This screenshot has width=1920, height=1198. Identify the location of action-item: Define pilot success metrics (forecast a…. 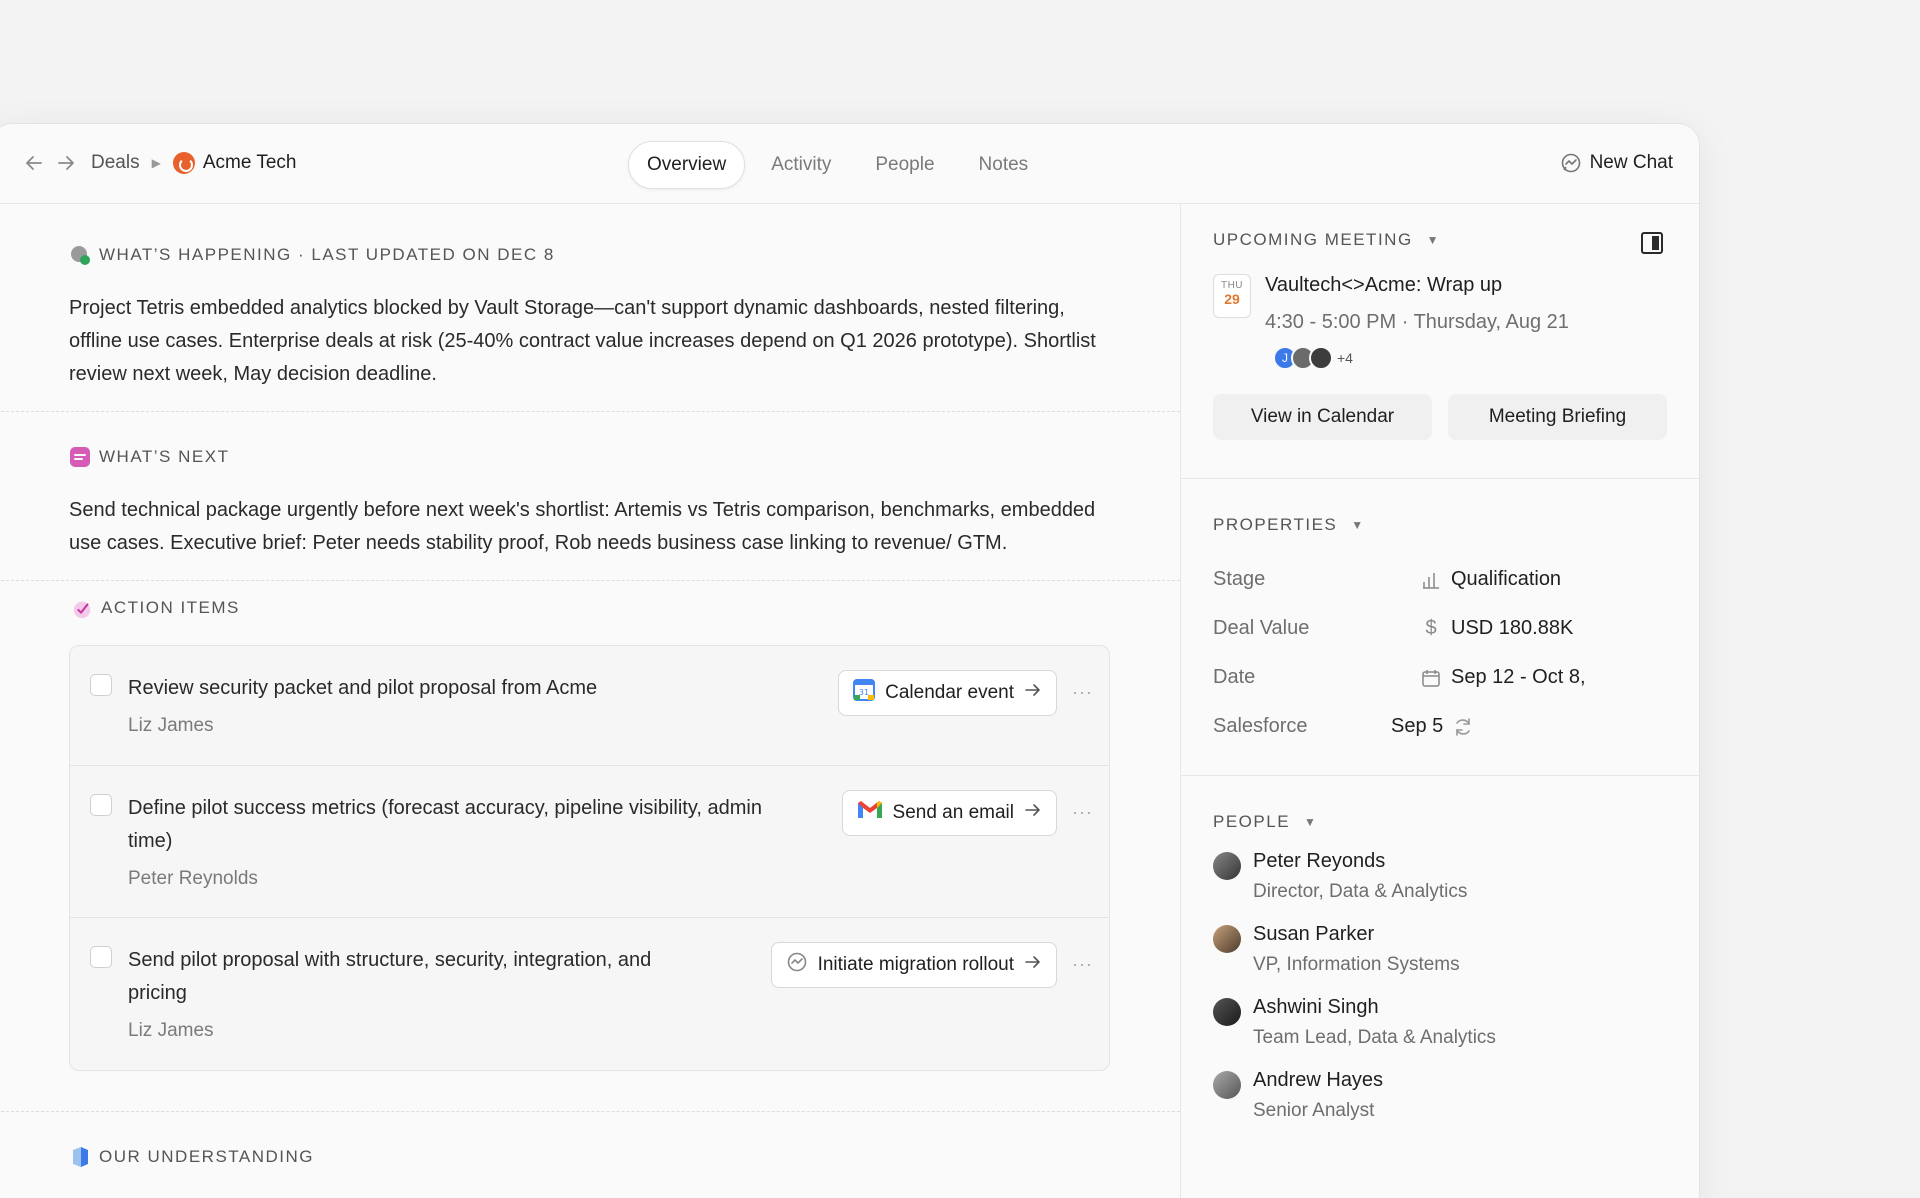
(589, 842).